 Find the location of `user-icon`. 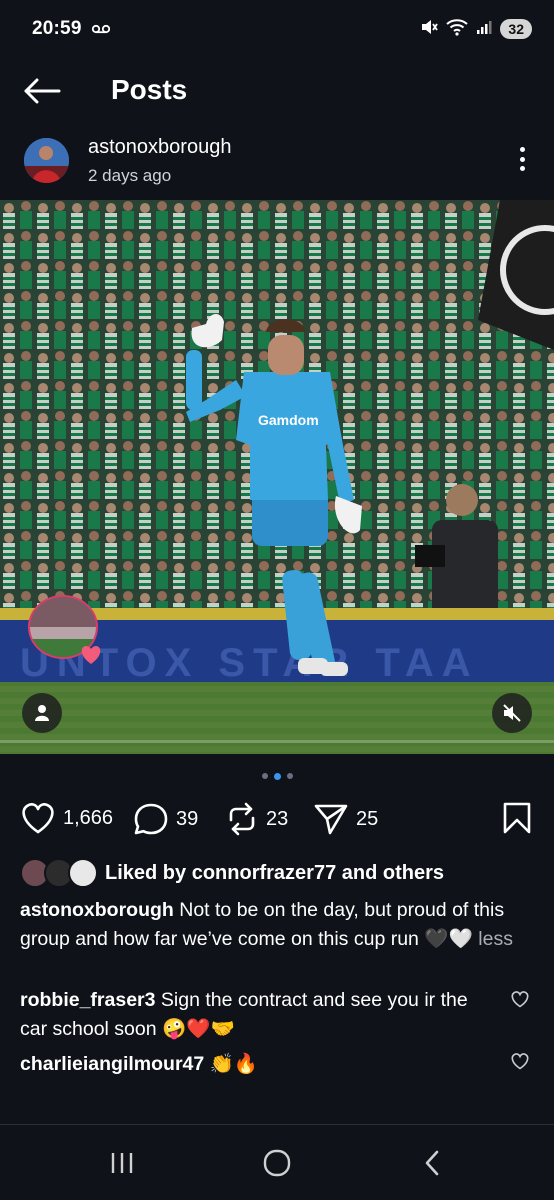

user-icon is located at coordinates (42, 713).